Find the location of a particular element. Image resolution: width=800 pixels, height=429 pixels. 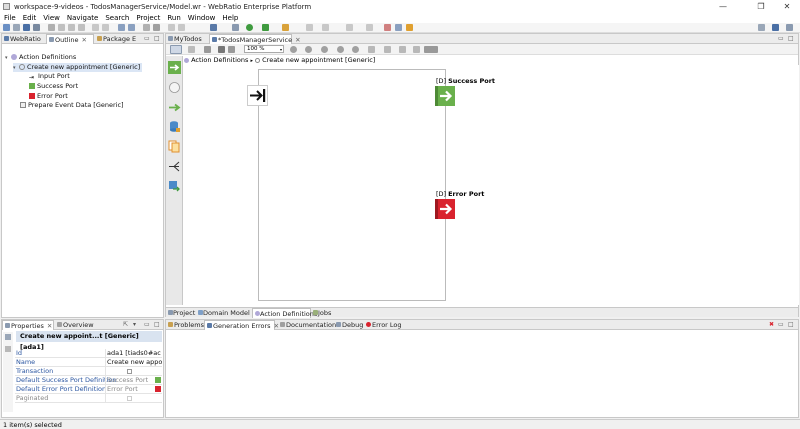

link-tool-icon is located at coordinates (231, 49).